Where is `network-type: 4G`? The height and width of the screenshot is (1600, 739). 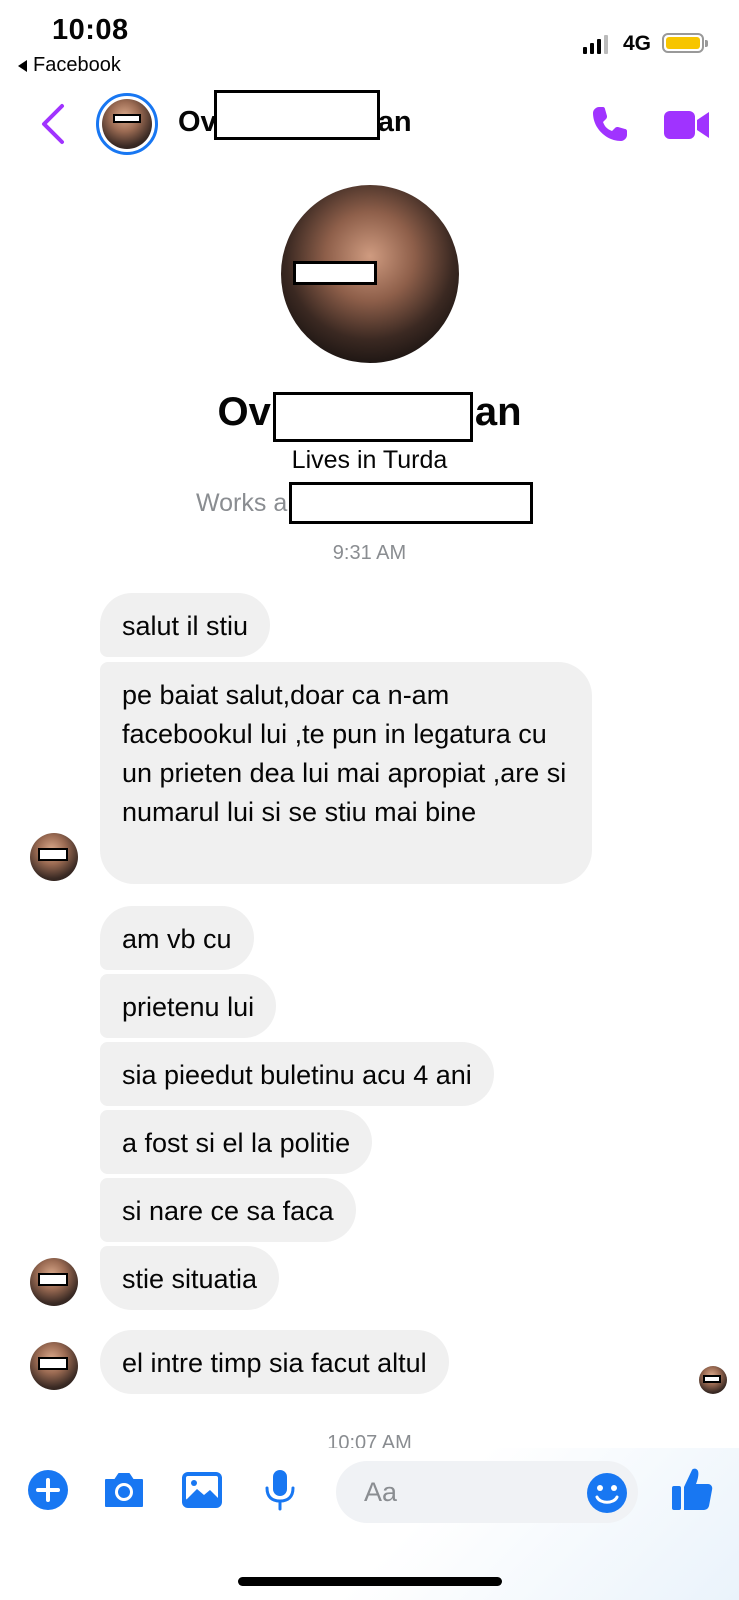 network-type: 4G is located at coordinates (637, 43).